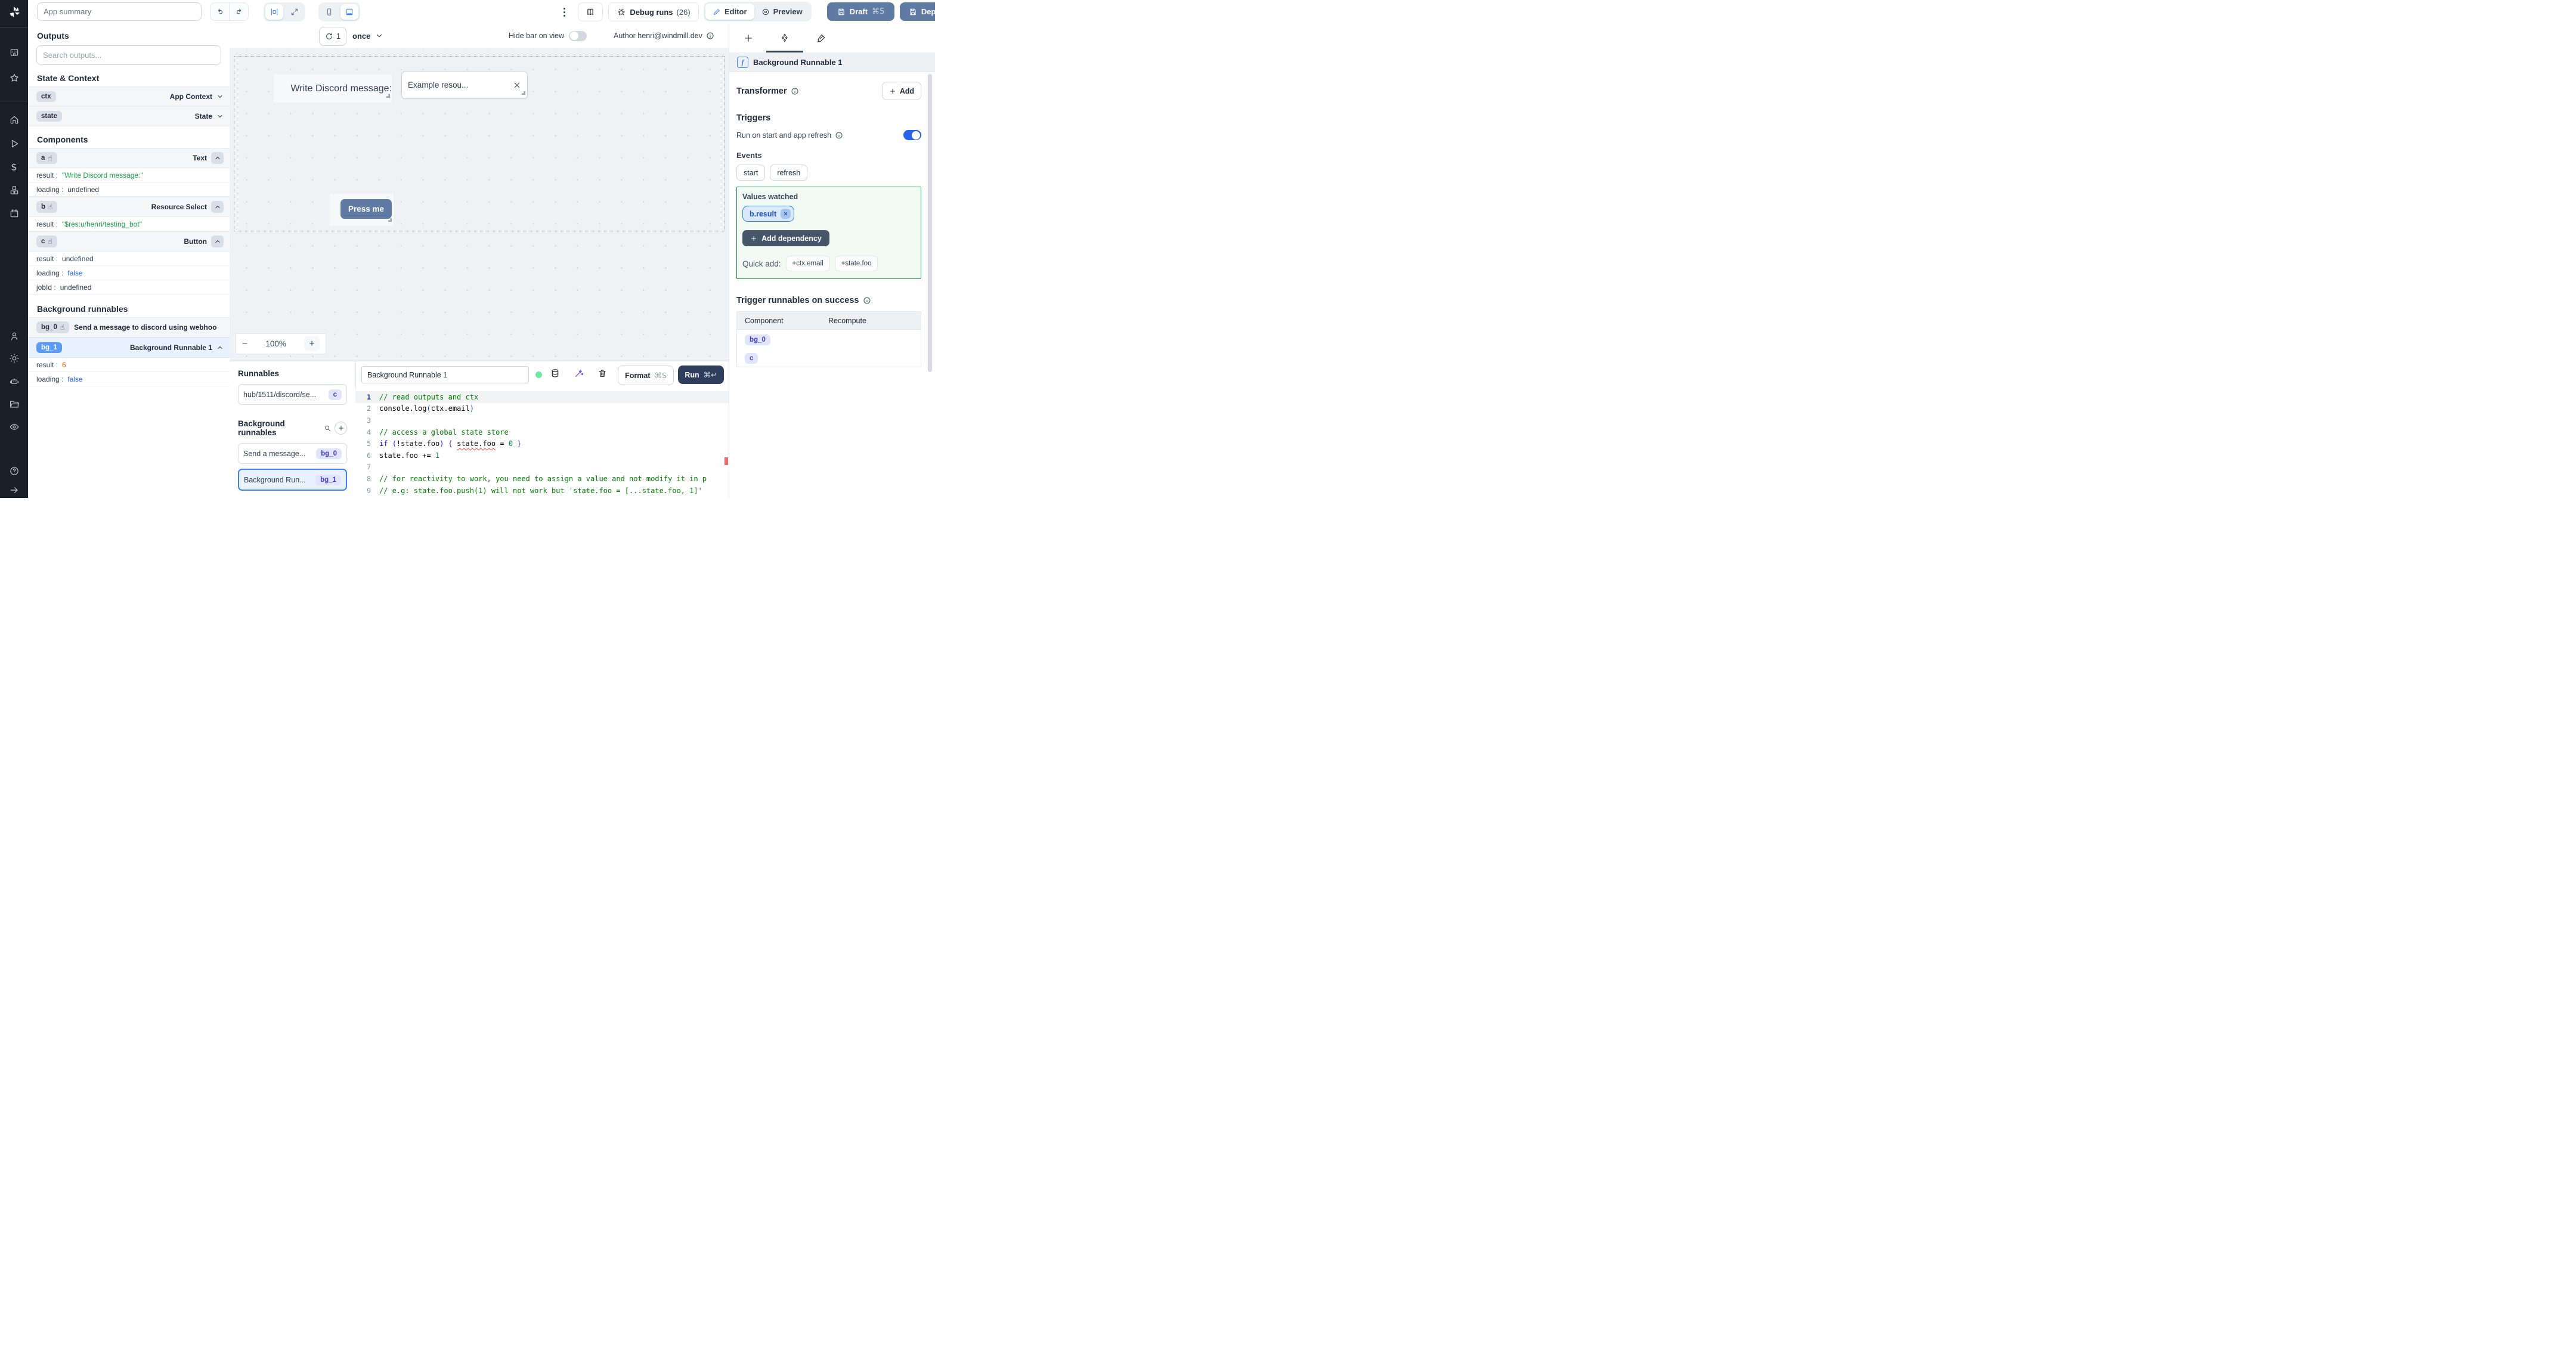  Describe the element at coordinates (203, 116) in the screenshot. I see `state-type-label: State` at that location.